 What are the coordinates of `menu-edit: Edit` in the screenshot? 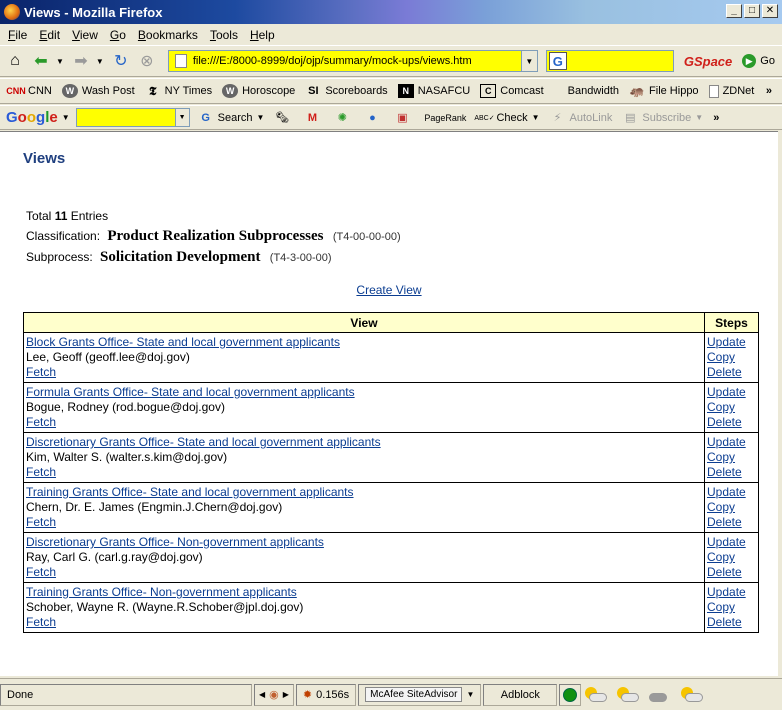 It's located at (49, 35).